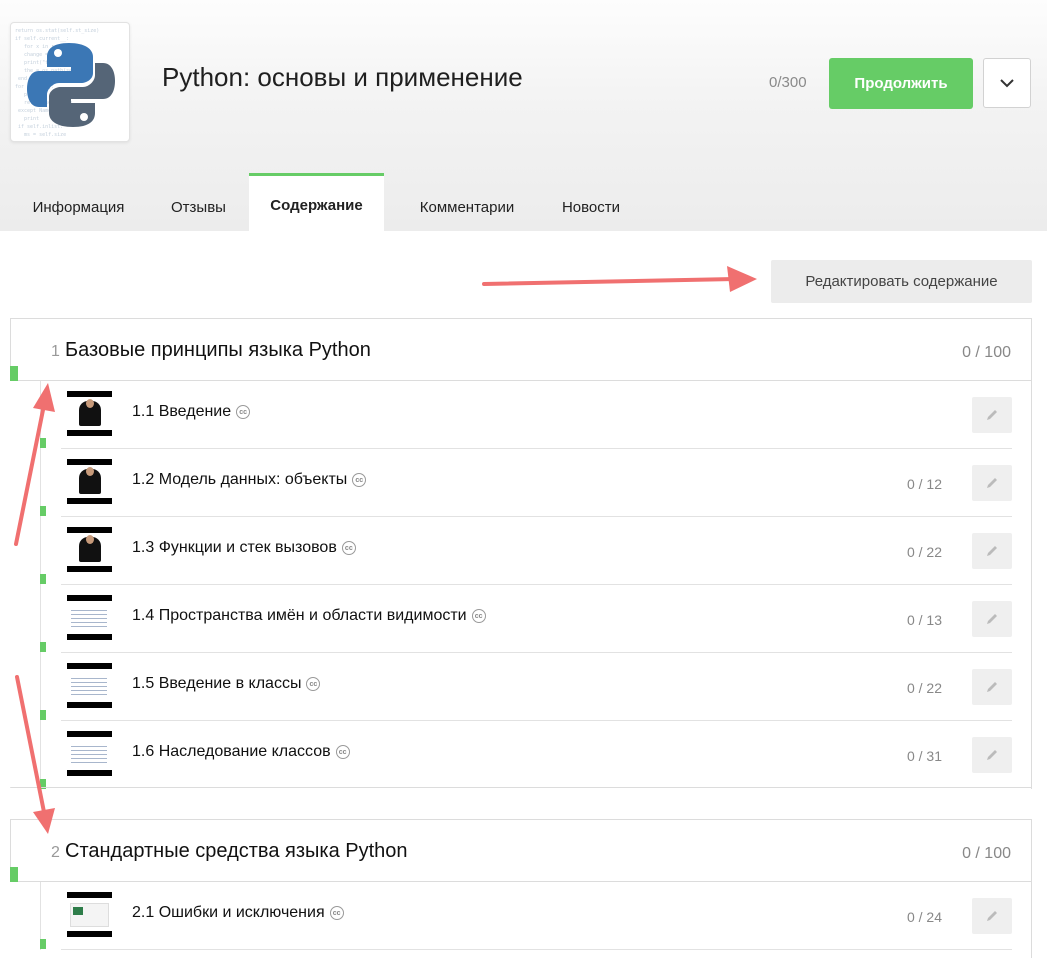 This screenshot has height=958, width=1047. Describe the element at coordinates (228, 912) in the screenshot. I see `lesson-title-text: 2.1 Ошибки и исключения` at that location.